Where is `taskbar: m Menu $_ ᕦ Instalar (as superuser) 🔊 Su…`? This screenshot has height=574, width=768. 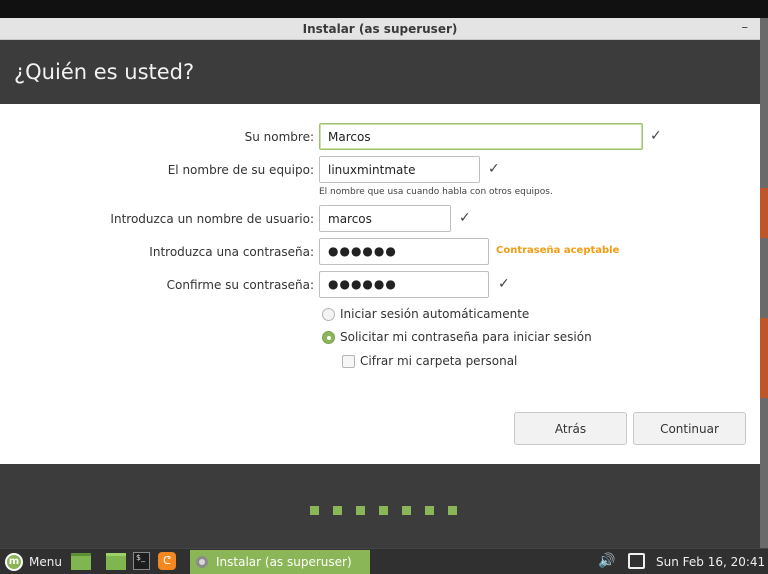 taskbar: m Menu $_ ᕦ Instalar (as superuser) 🔊 Su… is located at coordinates (384, 561).